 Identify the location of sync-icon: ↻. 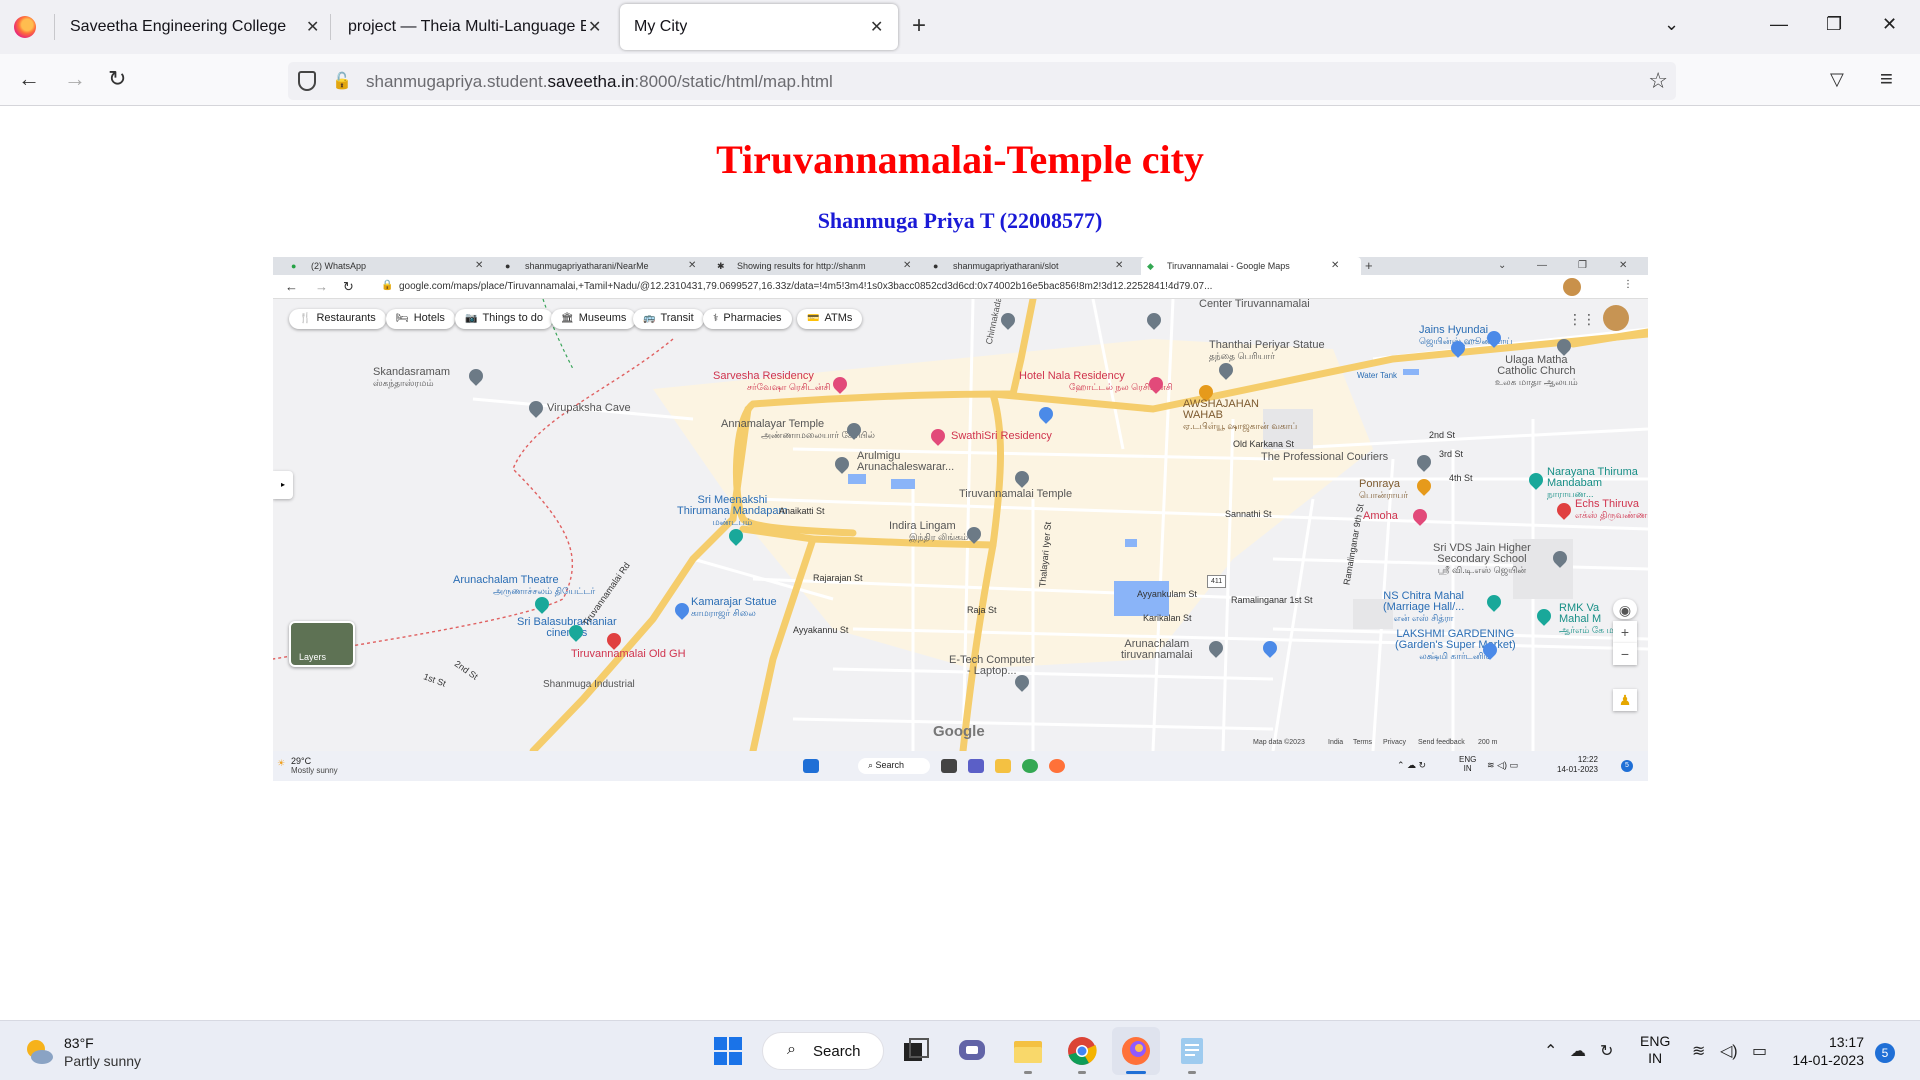
(1606, 1051).